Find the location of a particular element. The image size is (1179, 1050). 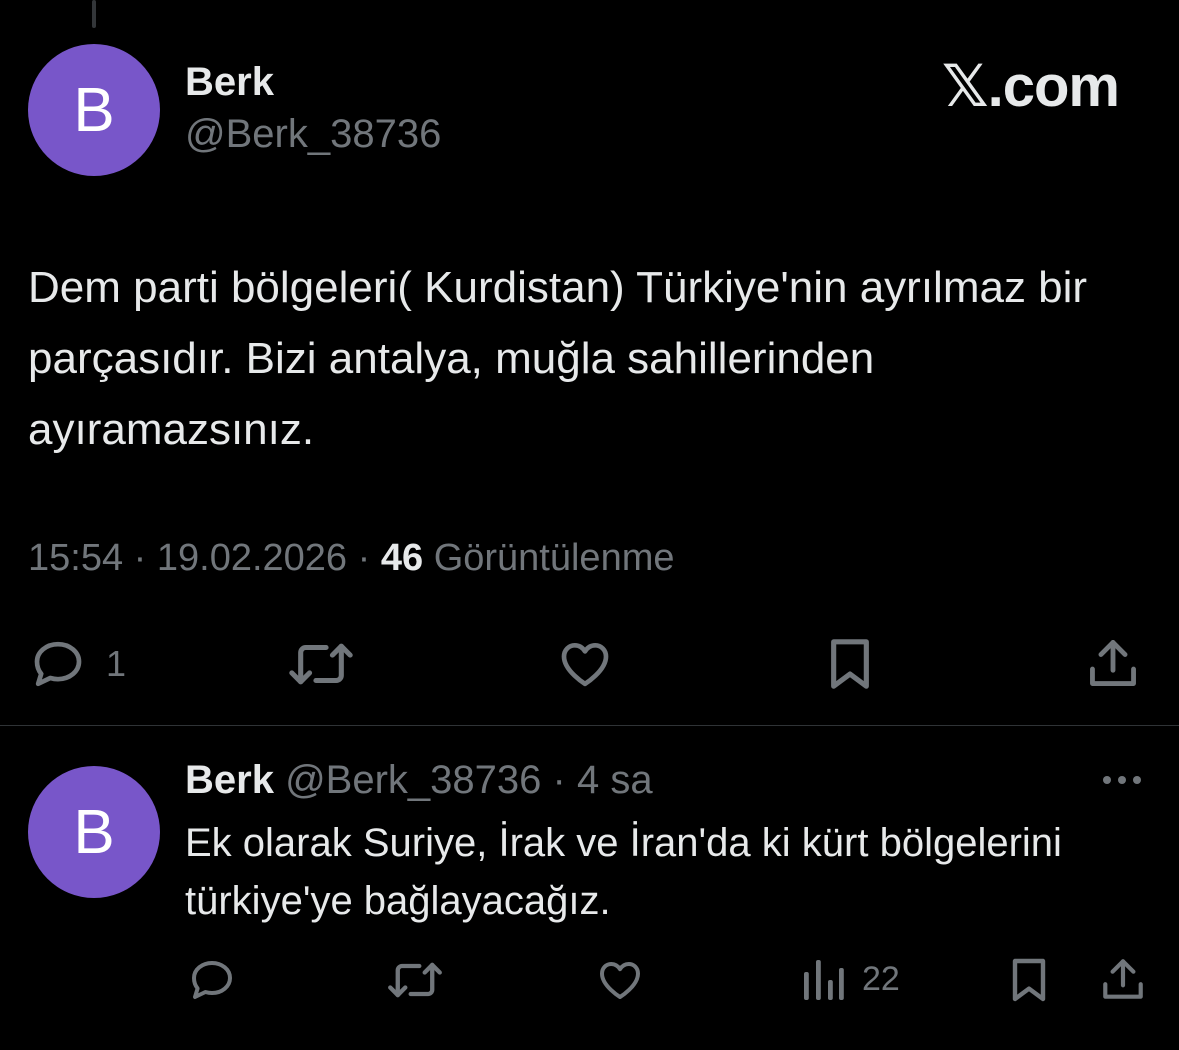

reply-views-button: 22 is located at coordinates (851, 979).